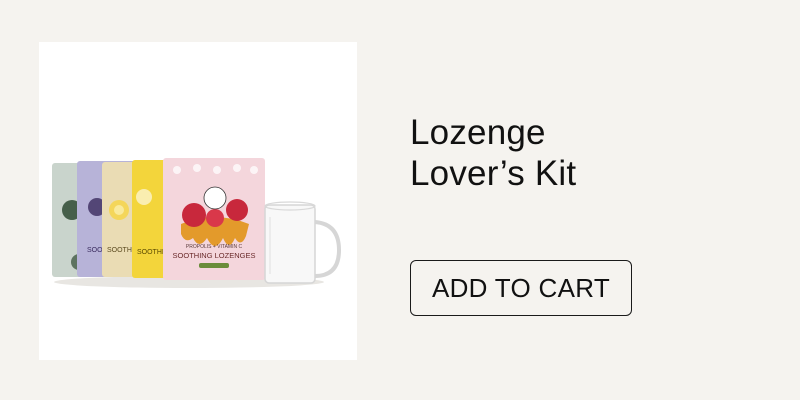  I want to click on front-pouch-line2: SOOTHING LOZENGES, so click(214, 255).